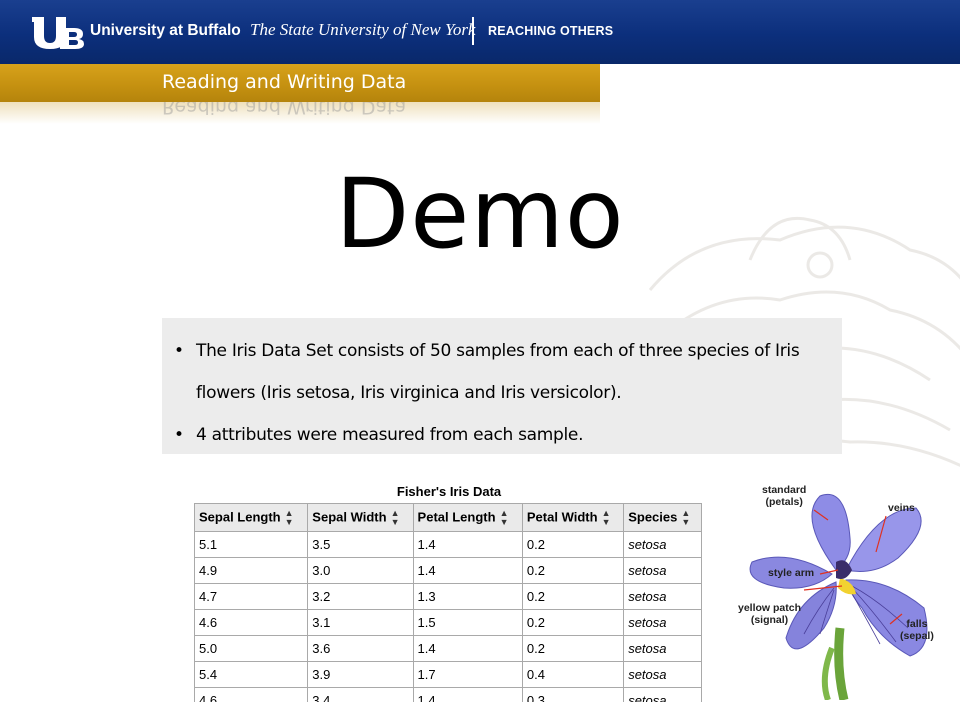 Image resolution: width=960 pixels, height=720 pixels. Describe the element at coordinates (360, 622) in the screenshot. I see `table-cell: 3.1` at that location.